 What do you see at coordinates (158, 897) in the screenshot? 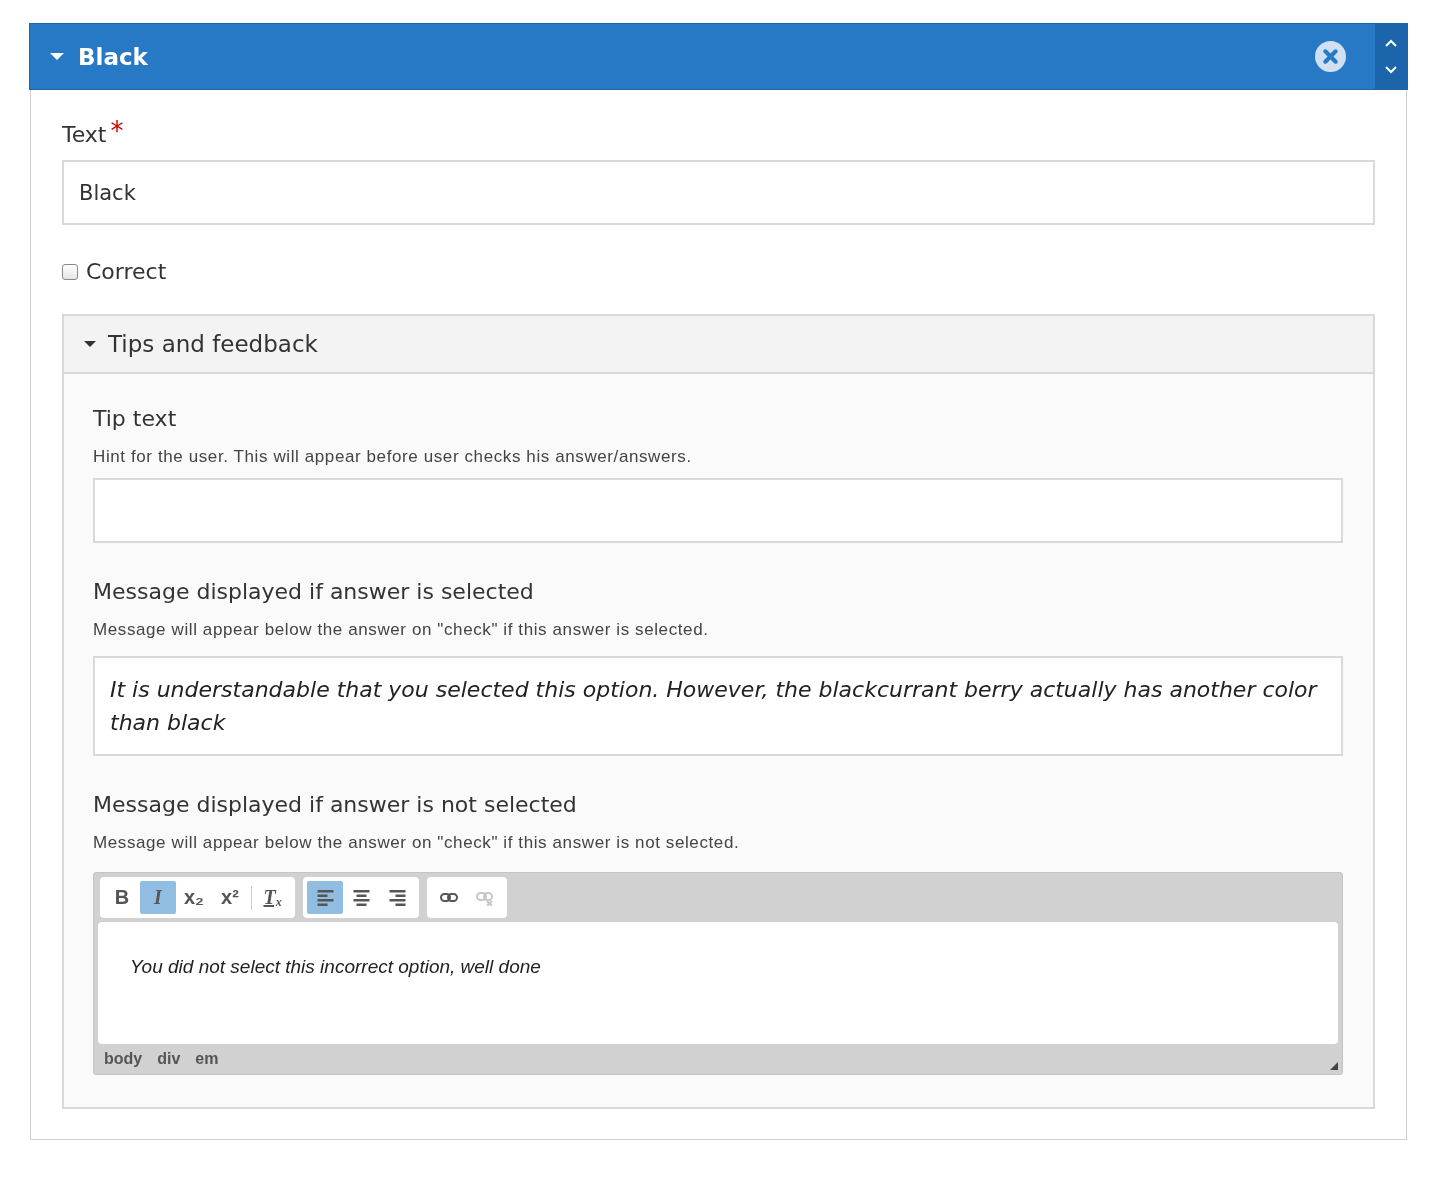
I see `italic-button: I` at bounding box center [158, 897].